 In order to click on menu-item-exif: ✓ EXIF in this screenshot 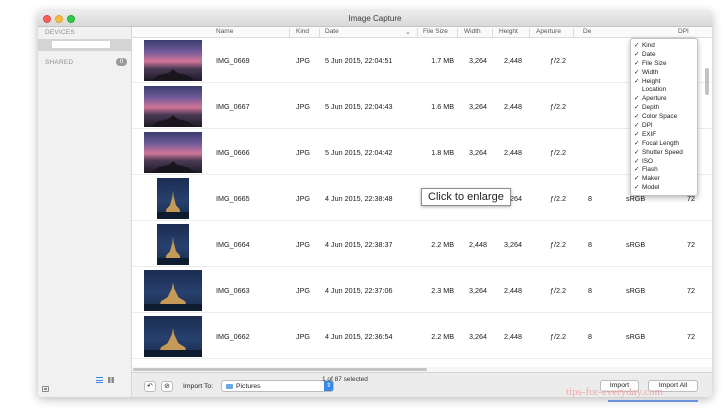, I will do `click(664, 135)`.